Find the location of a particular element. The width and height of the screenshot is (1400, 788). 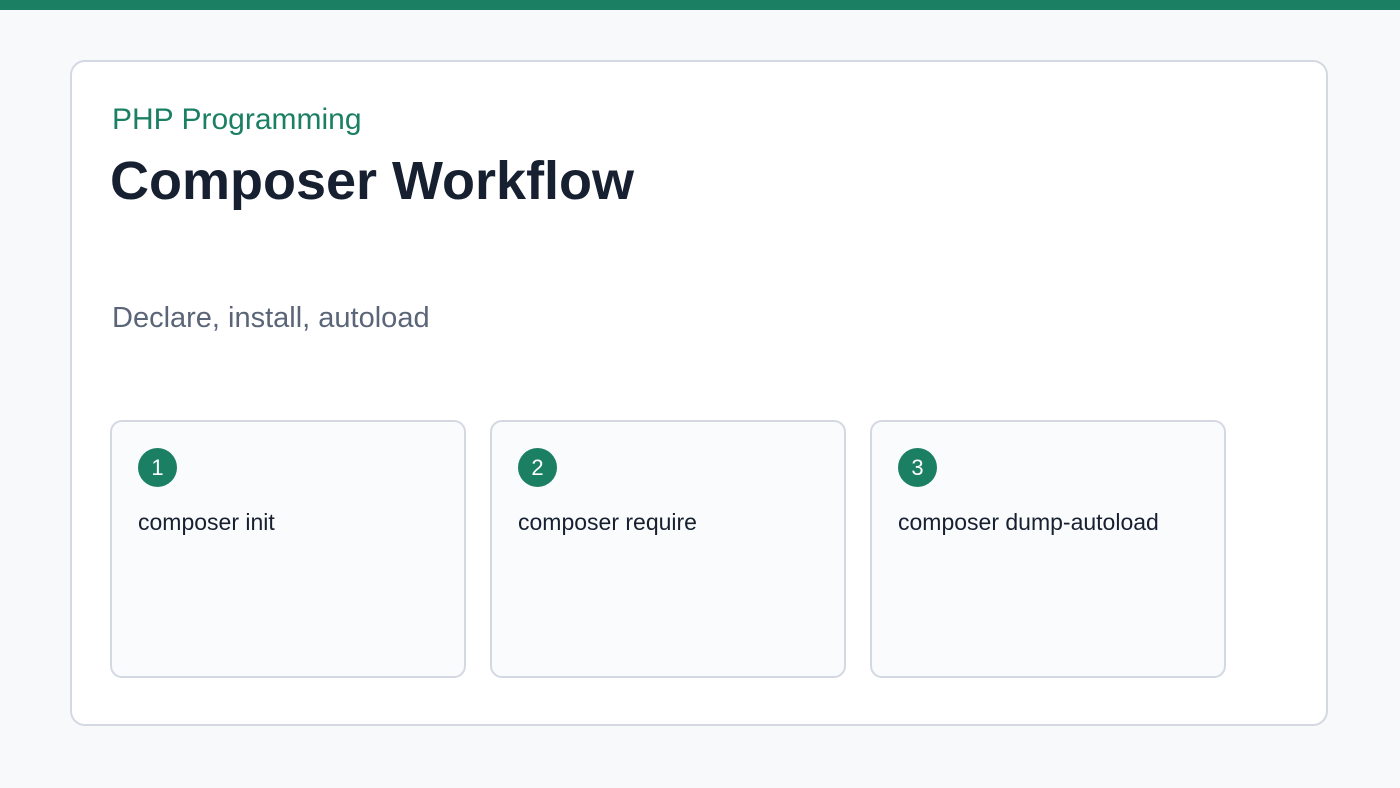

step-number-badge: 3 is located at coordinates (917, 467).